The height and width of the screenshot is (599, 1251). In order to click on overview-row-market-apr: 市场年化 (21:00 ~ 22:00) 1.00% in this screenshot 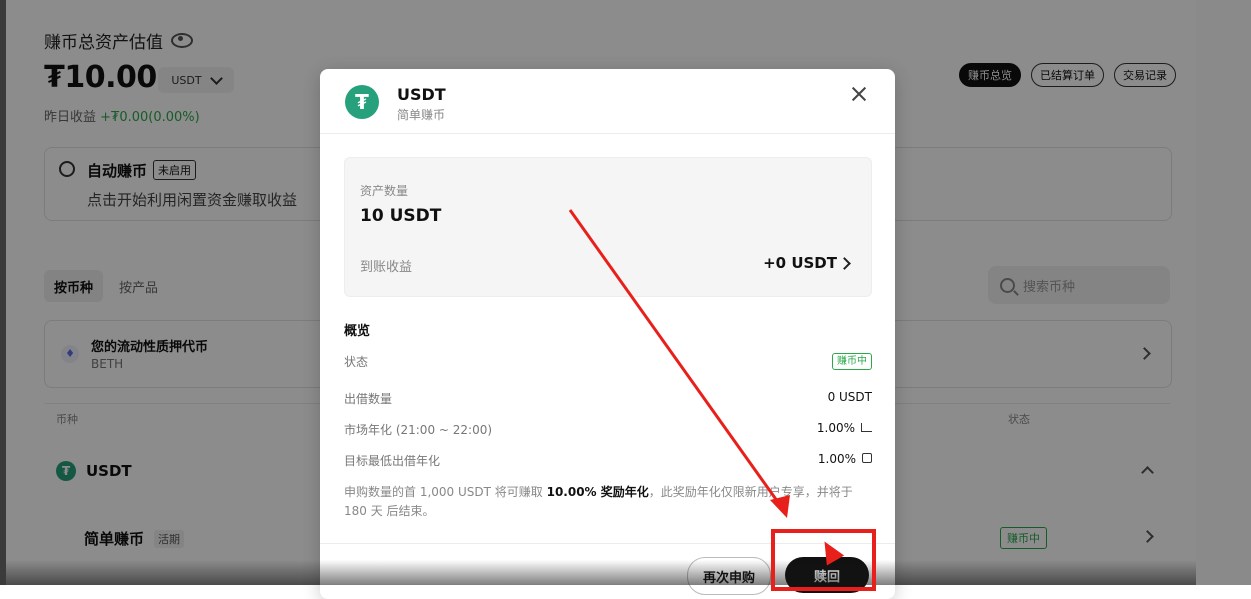, I will do `click(608, 429)`.